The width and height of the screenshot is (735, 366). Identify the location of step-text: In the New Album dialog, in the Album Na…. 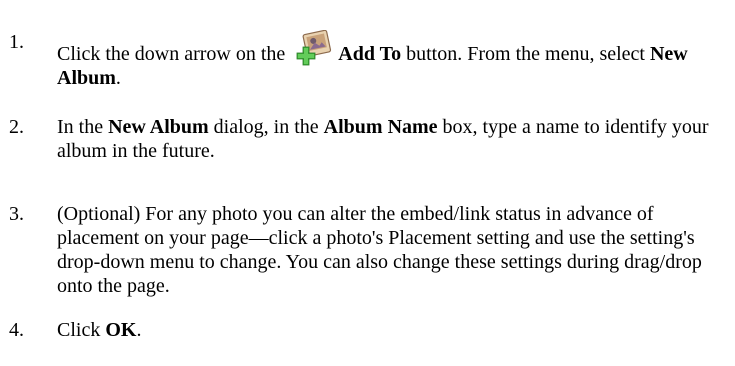
(389, 139).